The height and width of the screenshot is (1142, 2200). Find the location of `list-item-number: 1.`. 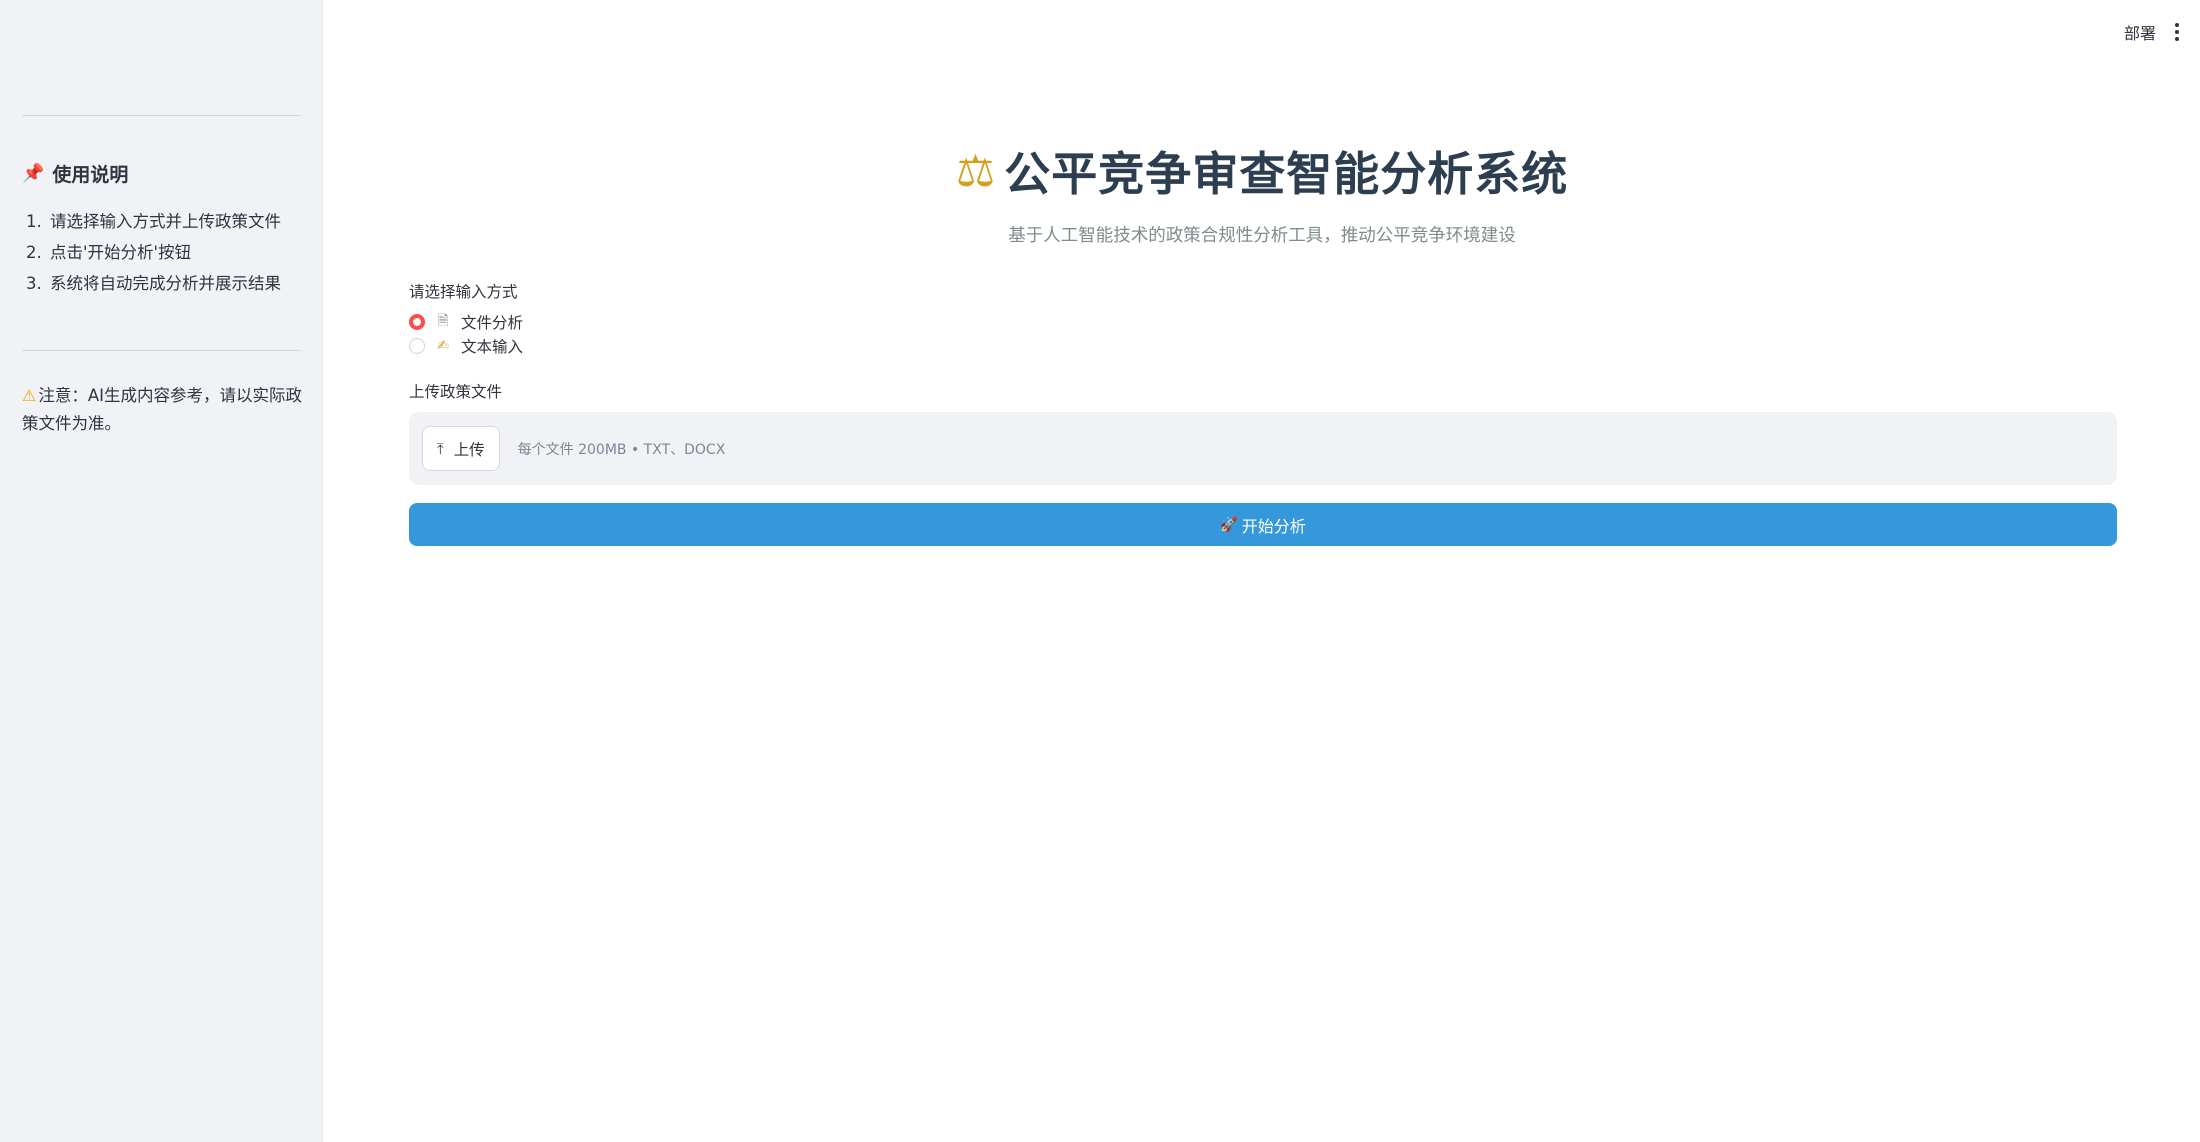

list-item-number: 1. is located at coordinates (34, 221).